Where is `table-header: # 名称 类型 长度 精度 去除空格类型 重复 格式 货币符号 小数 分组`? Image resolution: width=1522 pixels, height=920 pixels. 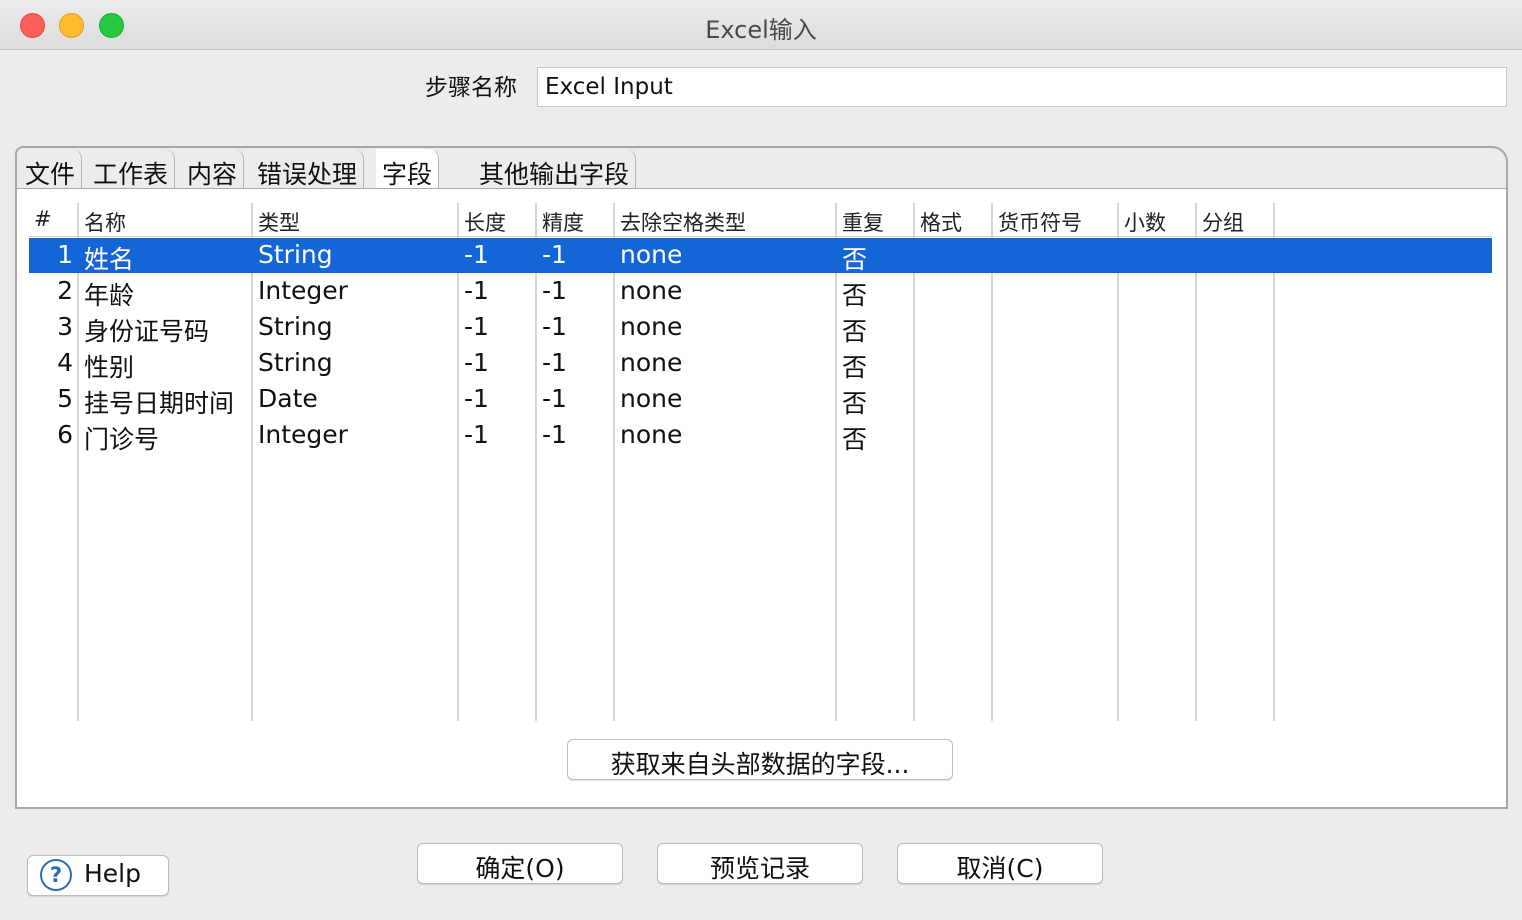
table-header: # 名称 类型 长度 精度 去除空格类型 重复 格式 货币符号 小数 分组 is located at coordinates (760, 220).